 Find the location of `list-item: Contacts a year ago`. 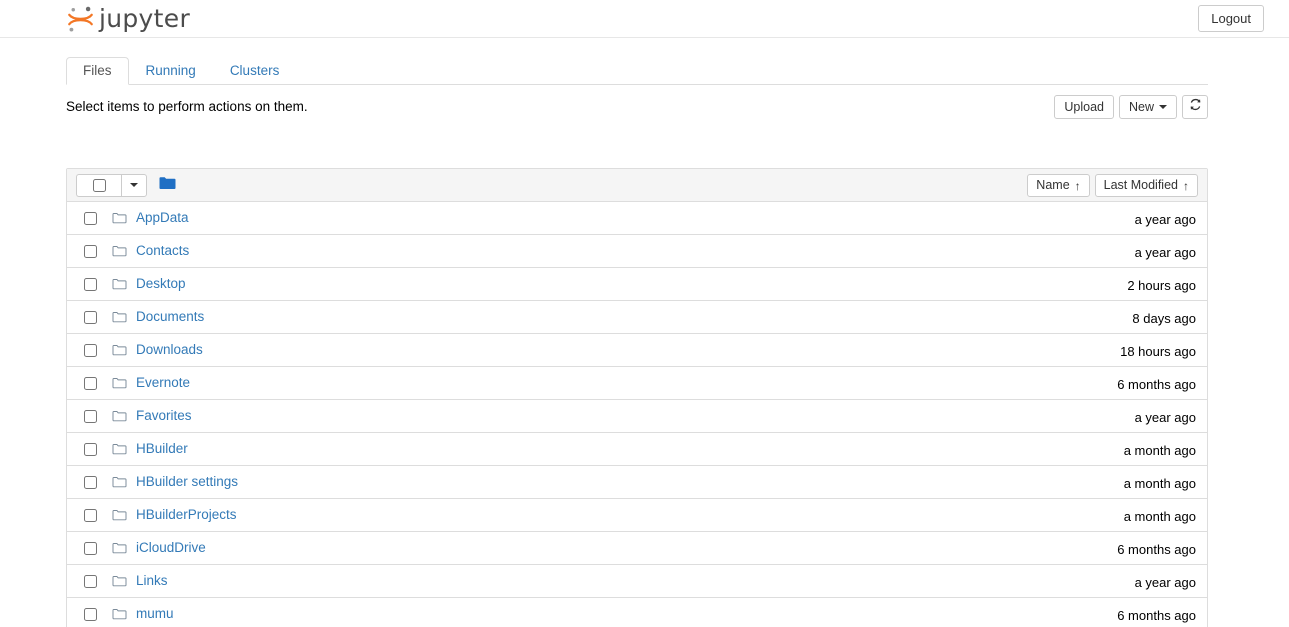

list-item: Contacts a year ago is located at coordinates (637, 251).